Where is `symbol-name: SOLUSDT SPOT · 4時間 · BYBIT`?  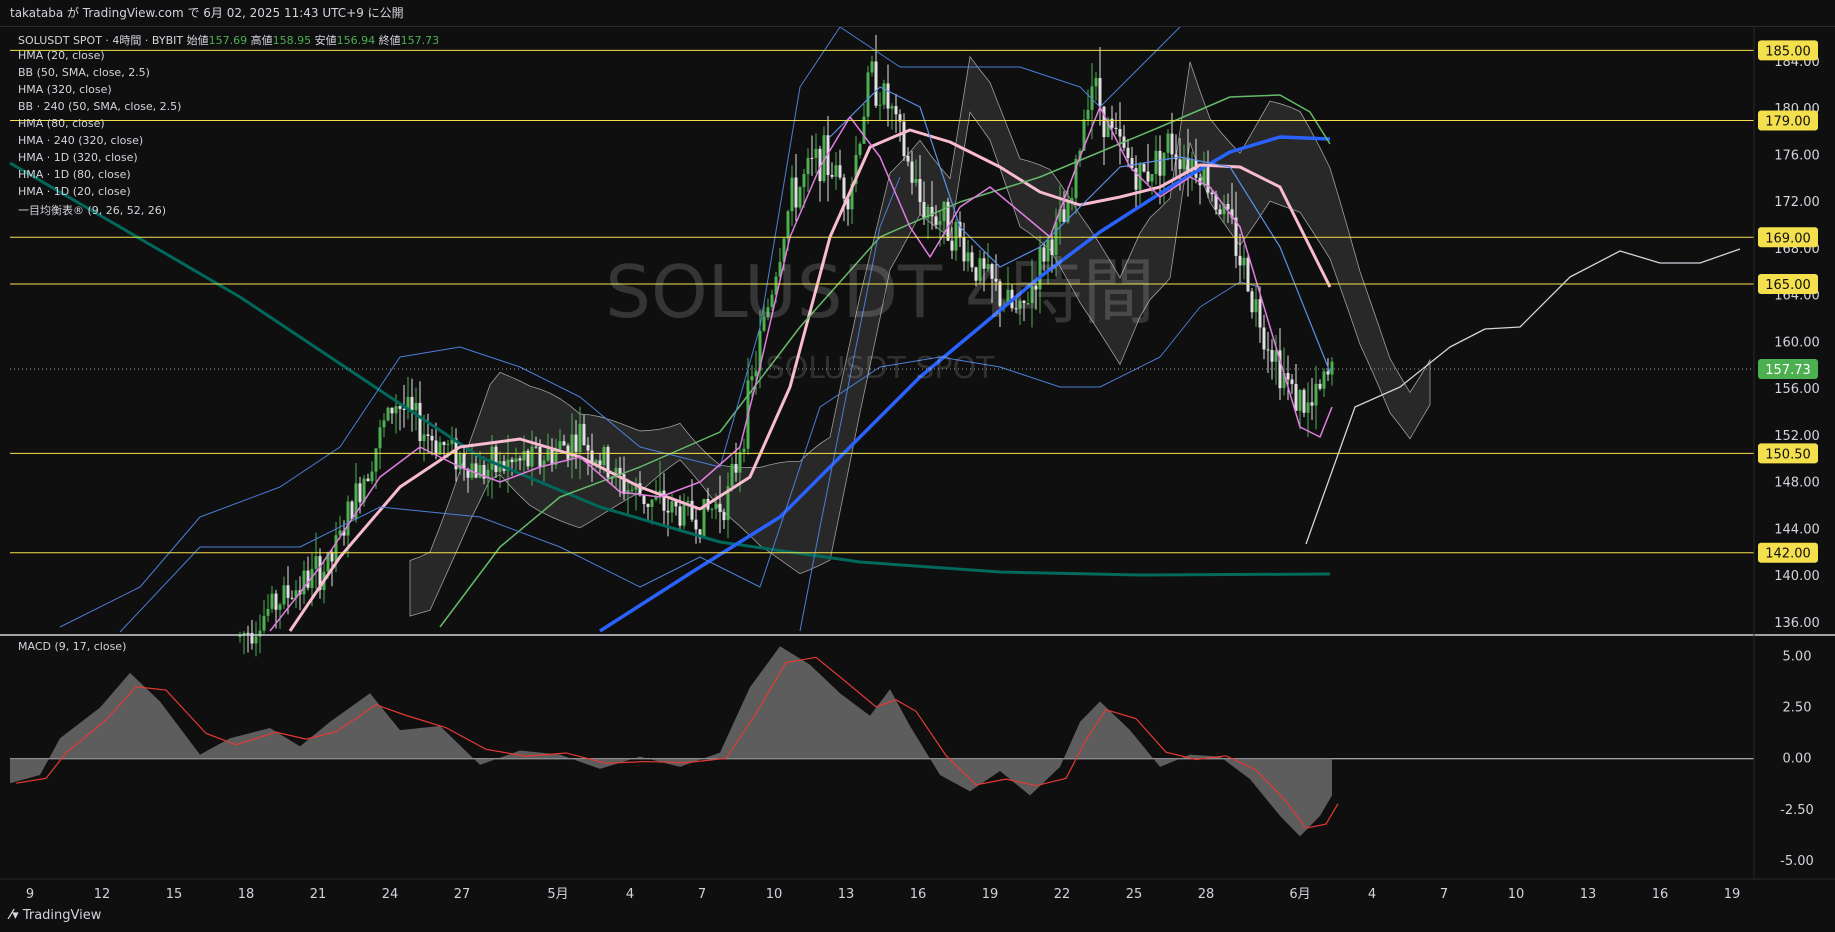 symbol-name: SOLUSDT SPOT · 4時間 · BYBIT is located at coordinates (101, 40).